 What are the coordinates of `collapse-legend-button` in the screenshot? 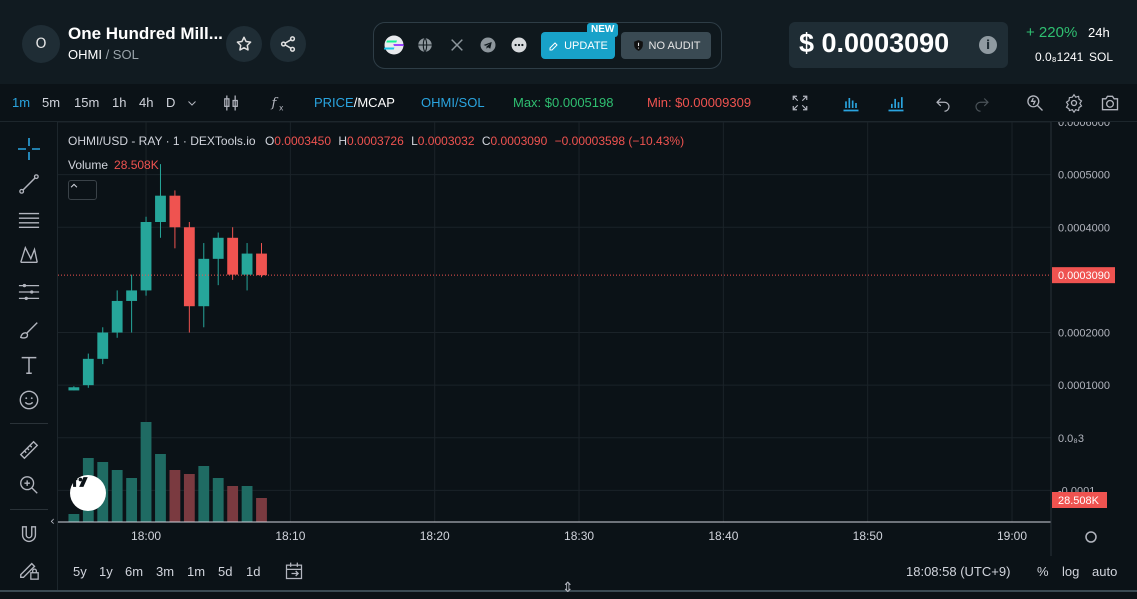 It's located at (82, 190).